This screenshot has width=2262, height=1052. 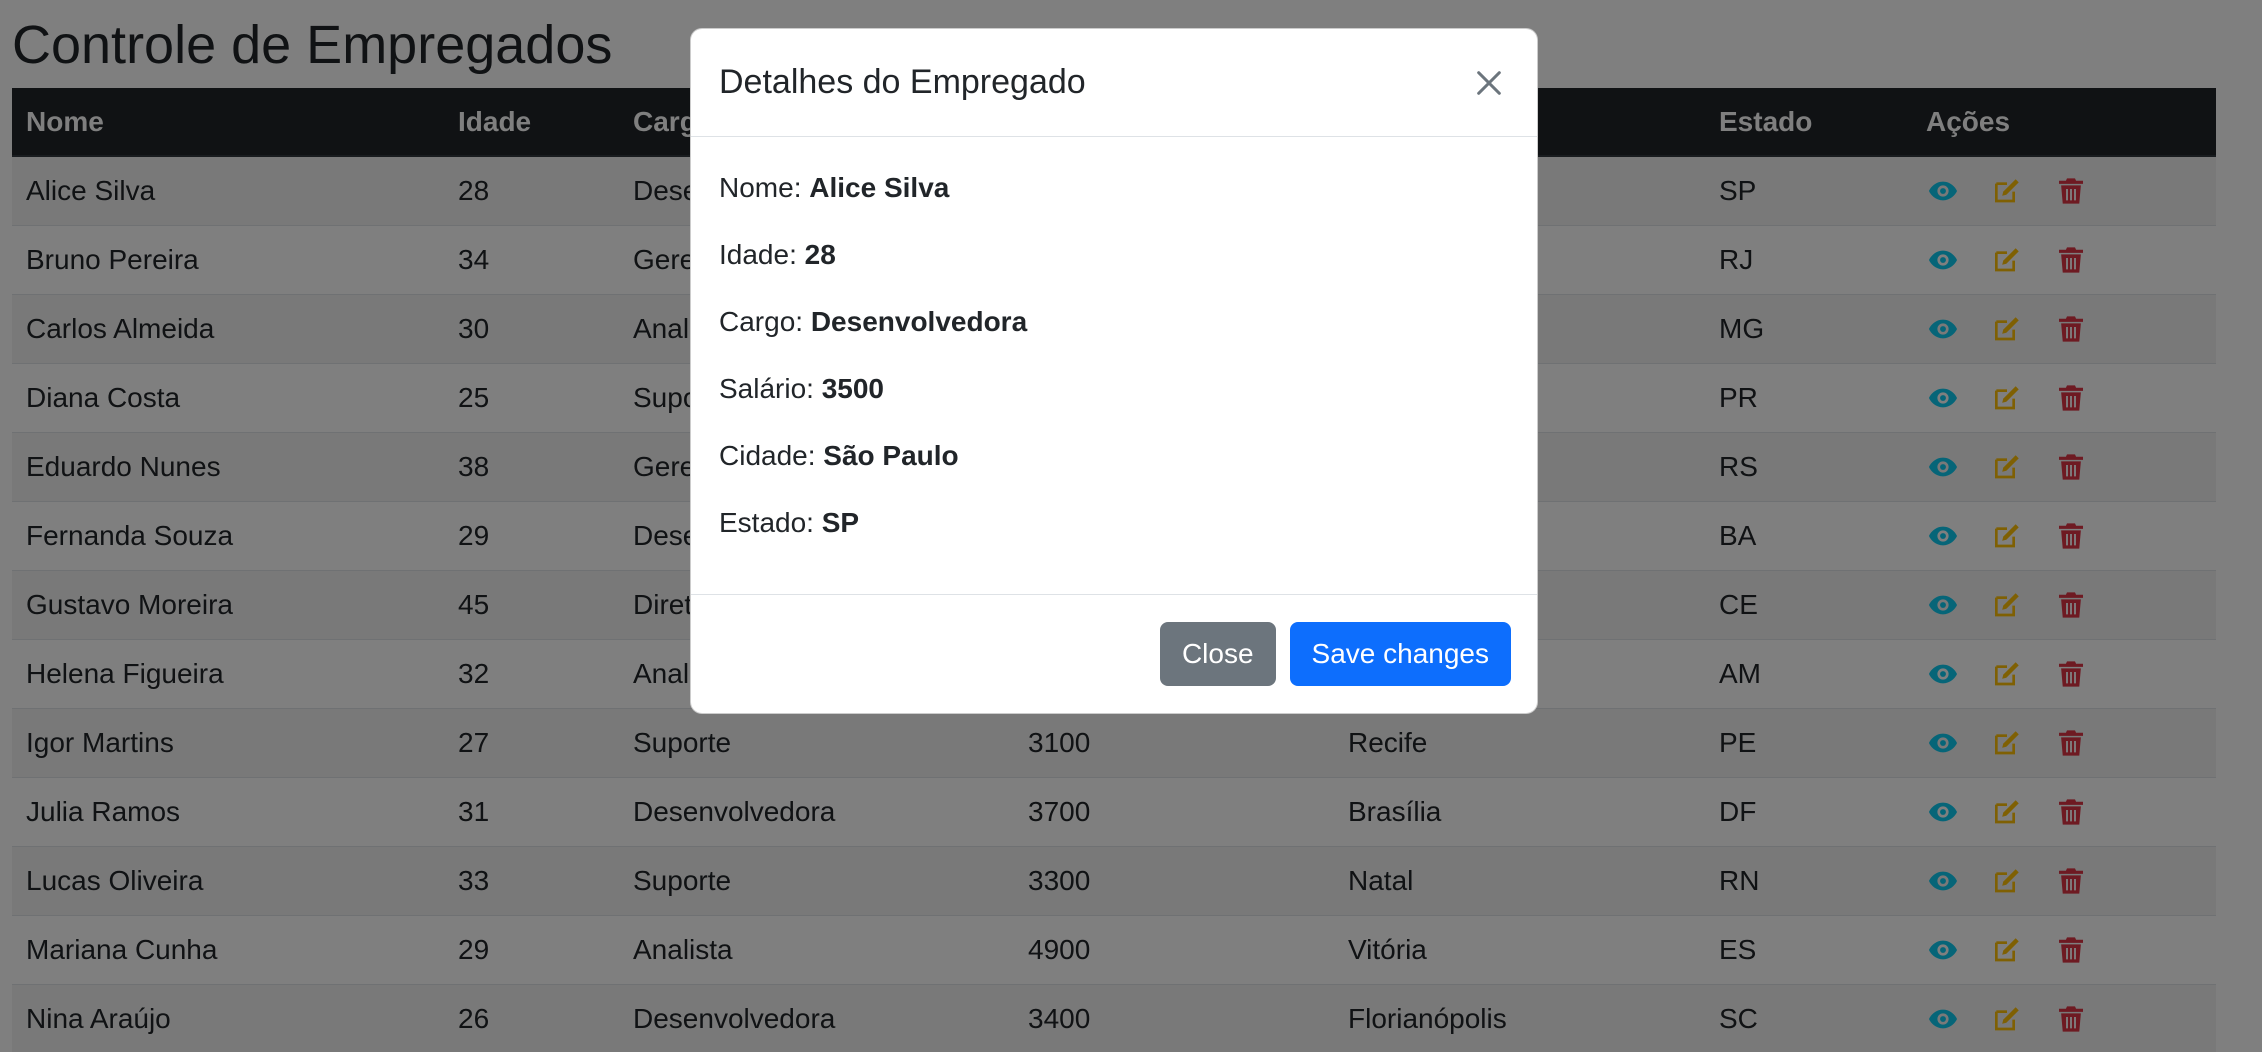 What do you see at coordinates (1114, 83) in the screenshot?
I see `modal-header: Detalhes do Empregado` at bounding box center [1114, 83].